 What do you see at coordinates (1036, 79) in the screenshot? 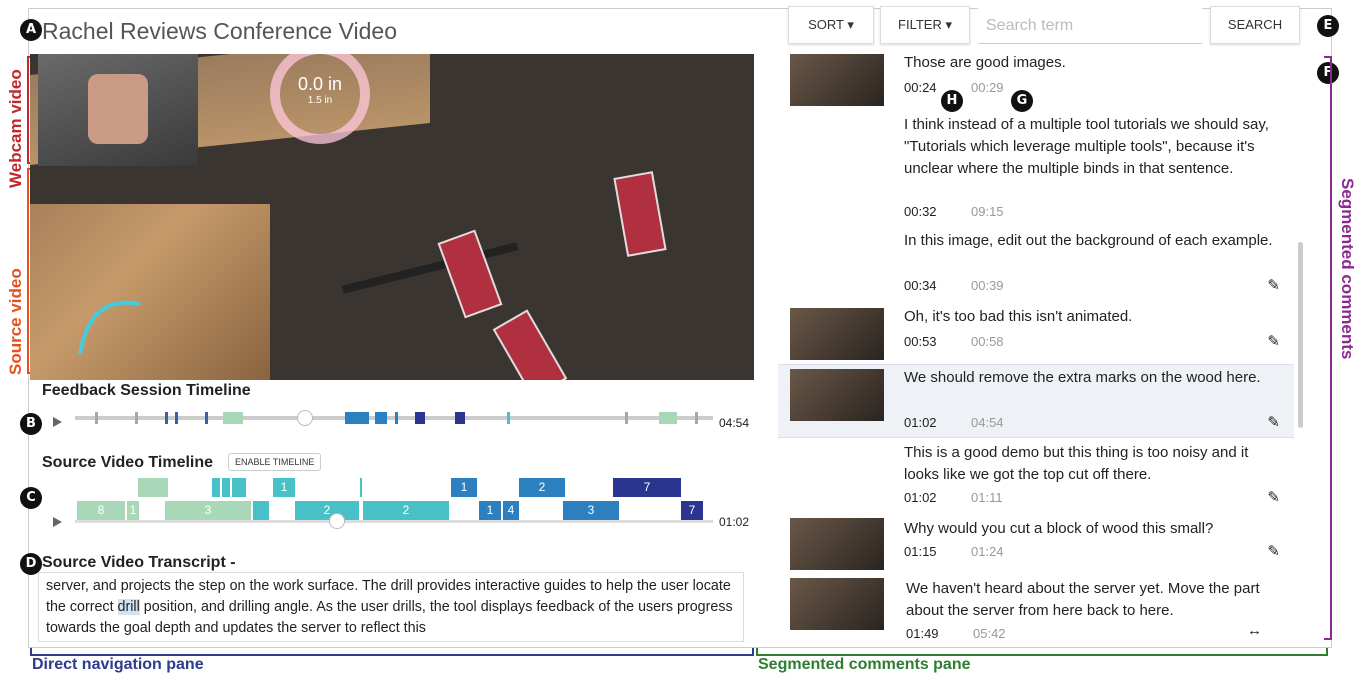
I see `comment-item: Those are good images. 00:24 00:29` at bounding box center [1036, 79].